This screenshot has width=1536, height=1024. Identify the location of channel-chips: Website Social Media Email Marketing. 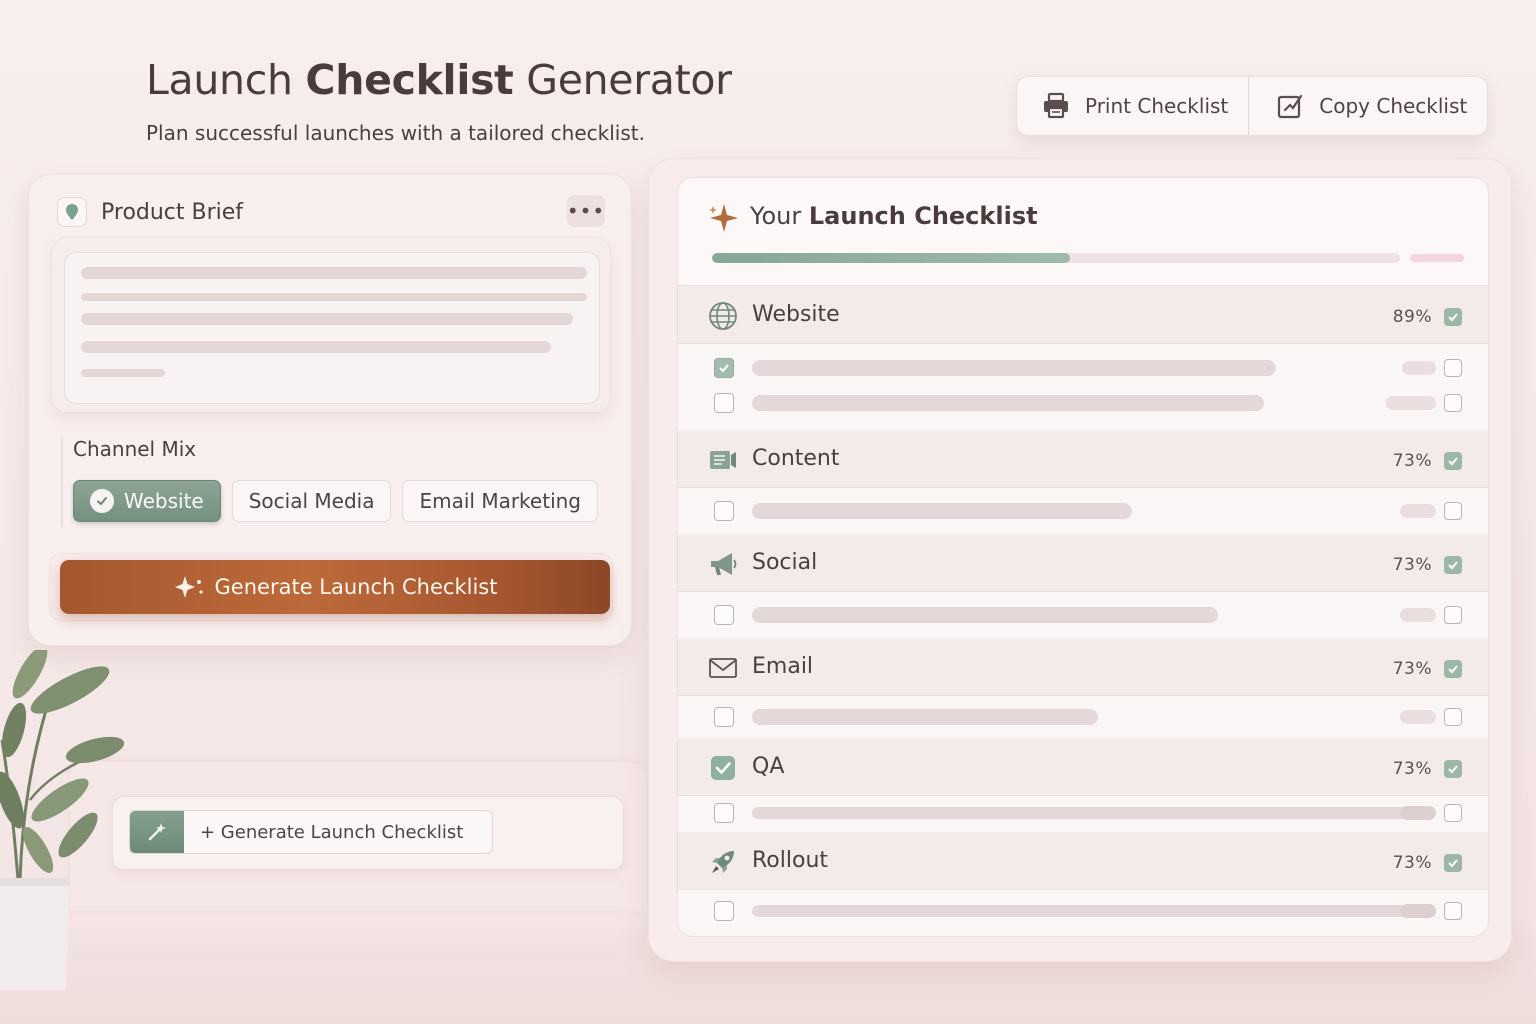
(335, 501).